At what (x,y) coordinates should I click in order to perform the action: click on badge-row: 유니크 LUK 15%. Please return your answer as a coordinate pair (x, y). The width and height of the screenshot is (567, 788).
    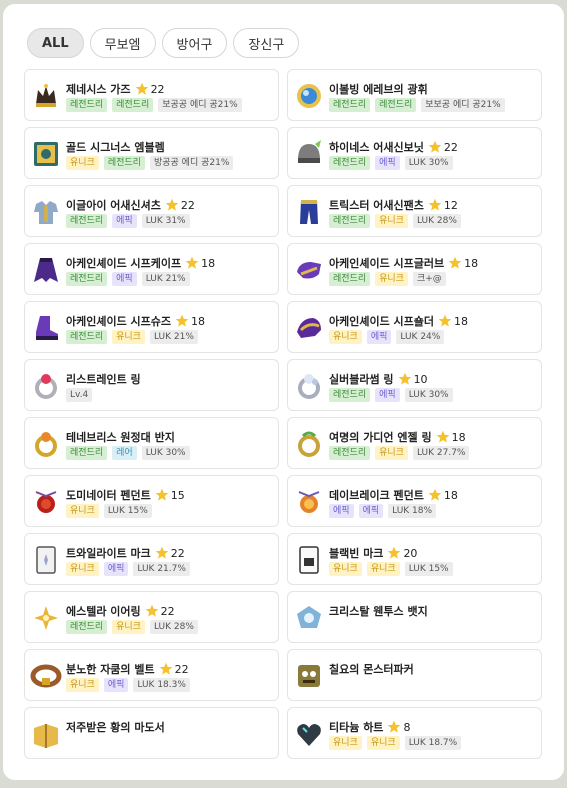
    Looking at the image, I should click on (109, 511).